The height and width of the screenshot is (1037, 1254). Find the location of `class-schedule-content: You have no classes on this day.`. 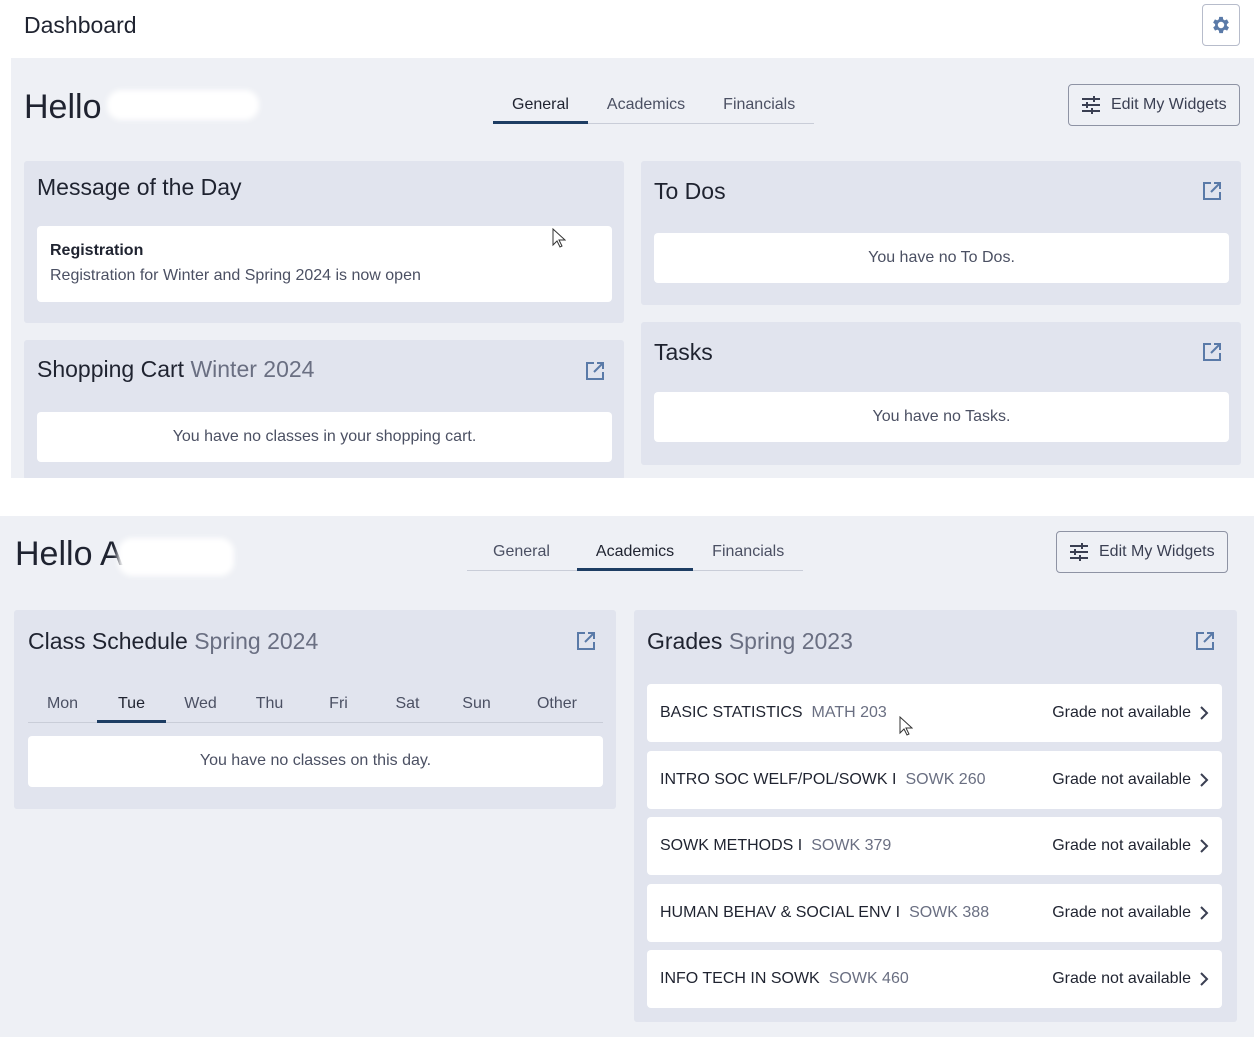

class-schedule-content: You have no classes on this day. is located at coordinates (315, 761).